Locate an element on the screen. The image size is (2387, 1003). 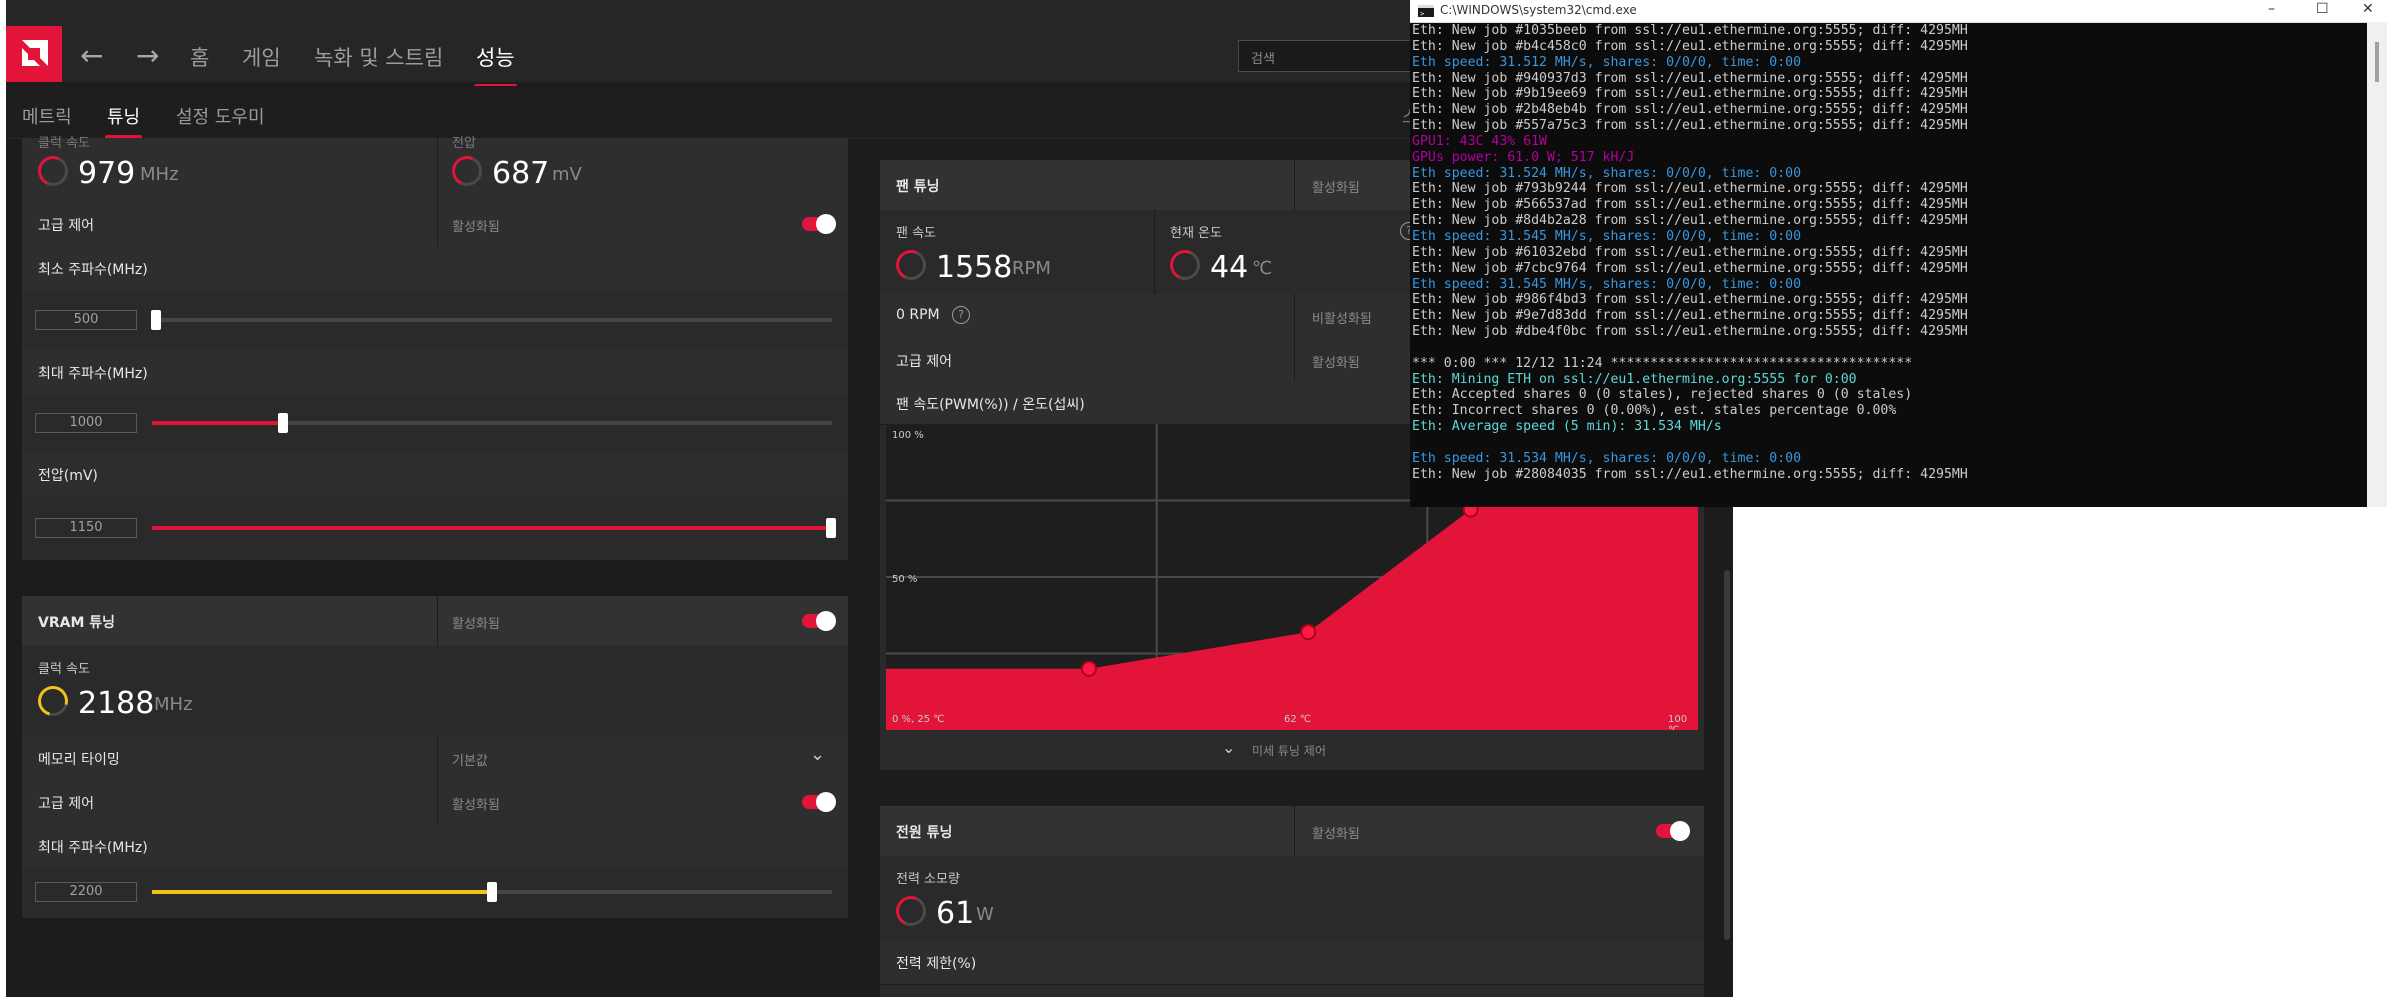
min-freq-thumb is located at coordinates (156, 320).